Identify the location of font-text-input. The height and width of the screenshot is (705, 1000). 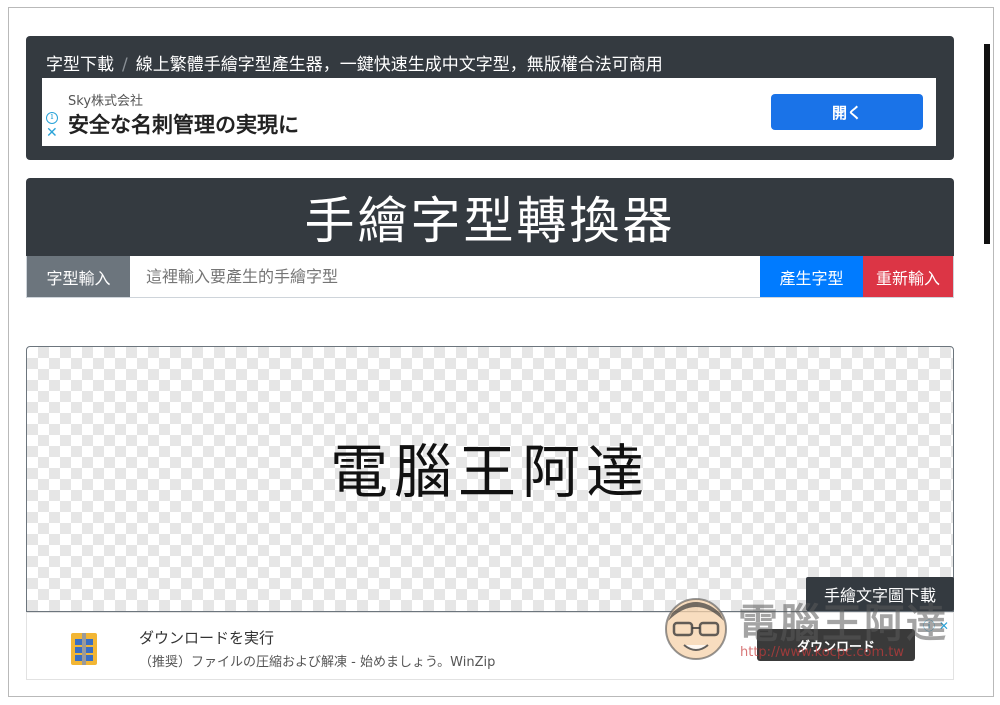
(445, 276).